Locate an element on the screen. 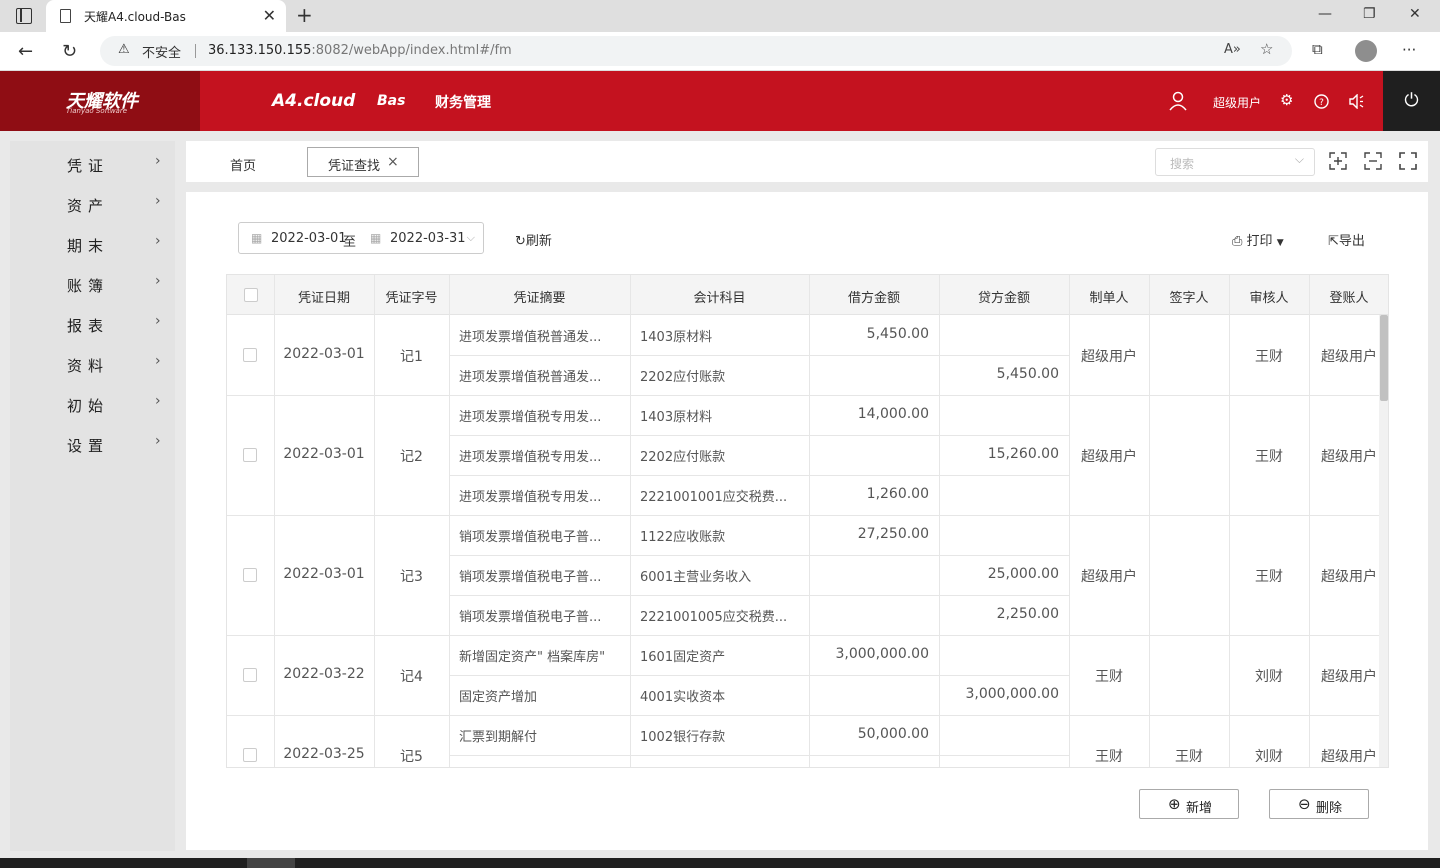 The height and width of the screenshot is (868, 1440). scrollbar-thumb is located at coordinates (1384, 358).